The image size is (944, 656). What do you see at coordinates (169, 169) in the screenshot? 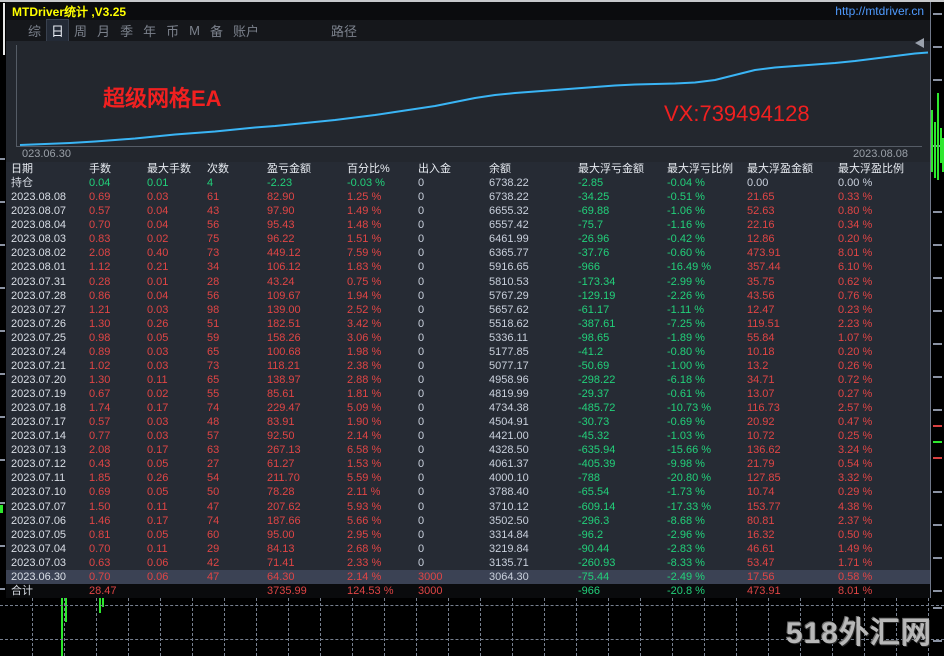
I see `column-header: 最大手数` at bounding box center [169, 169].